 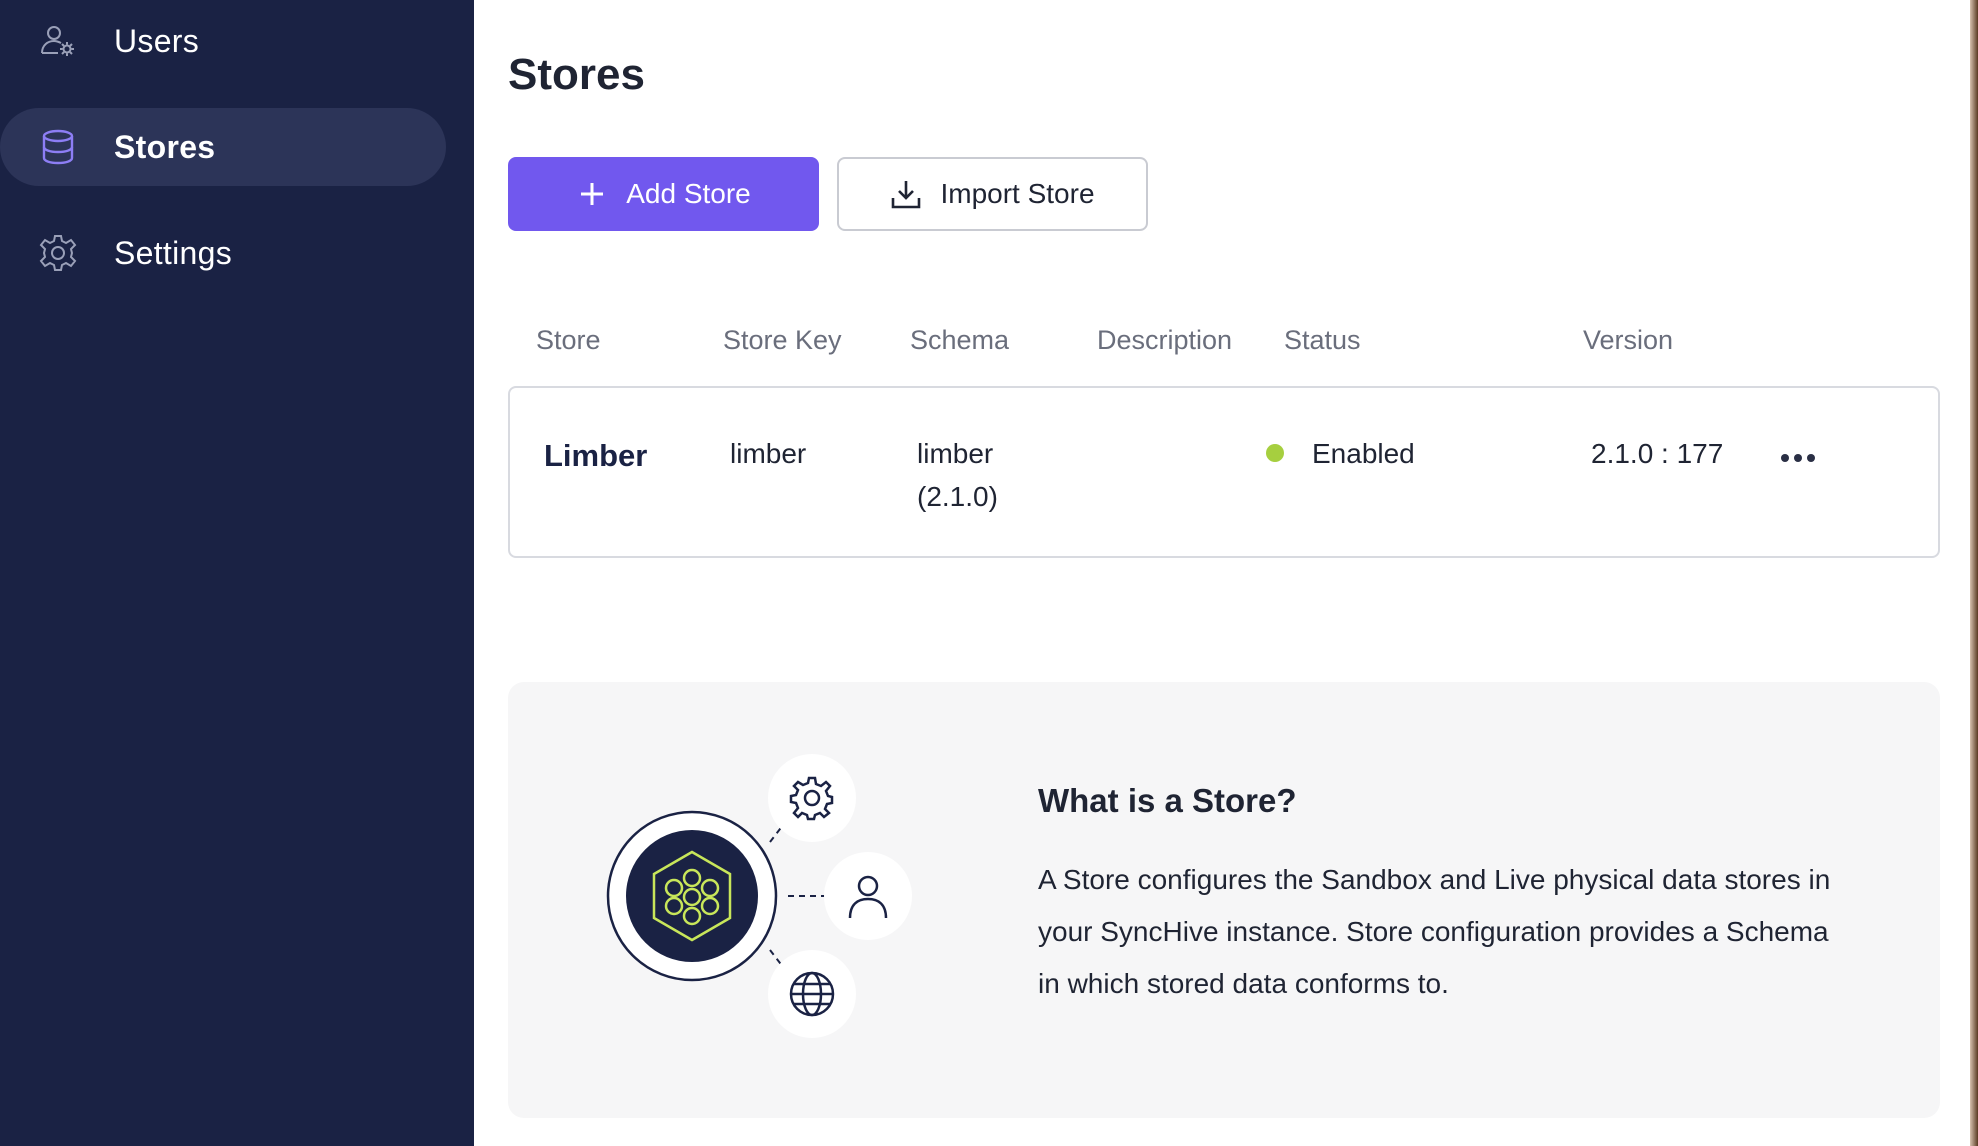 I want to click on column-header-description: Description, so click(x=1164, y=340).